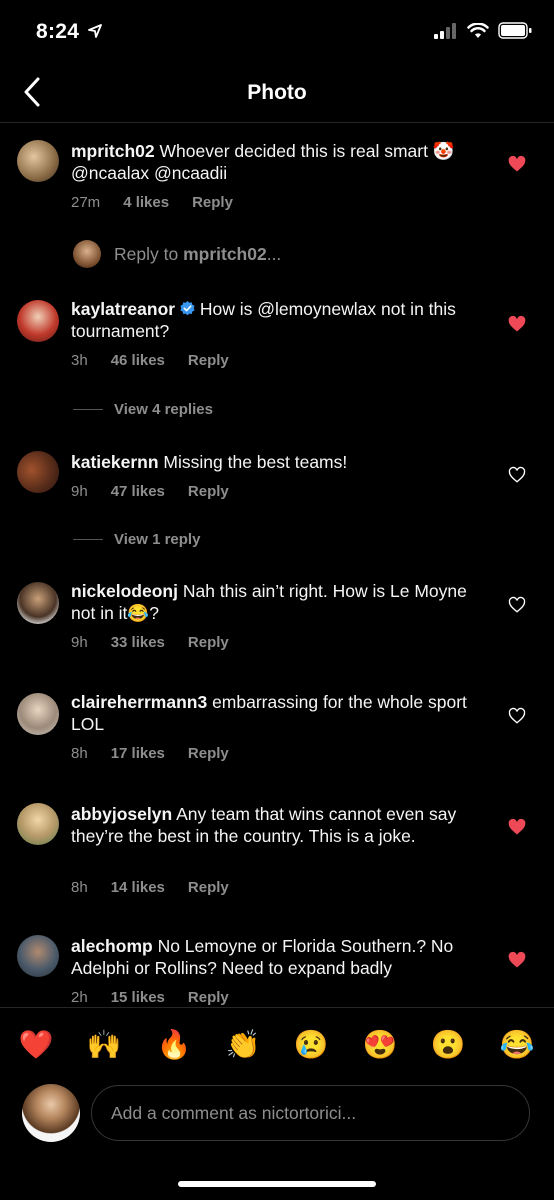  I want to click on emoji-tears-of-joy: 😂, so click(517, 1045).